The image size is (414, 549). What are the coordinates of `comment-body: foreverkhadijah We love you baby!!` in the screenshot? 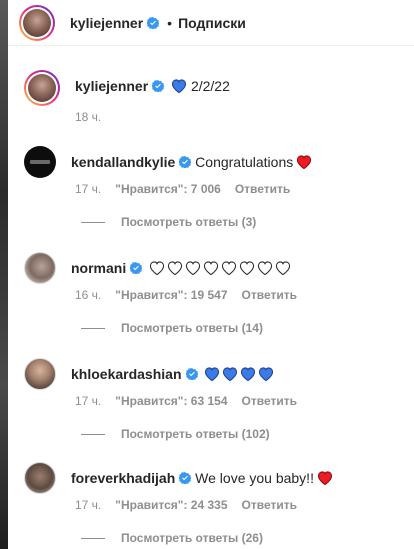 It's located at (202, 474).